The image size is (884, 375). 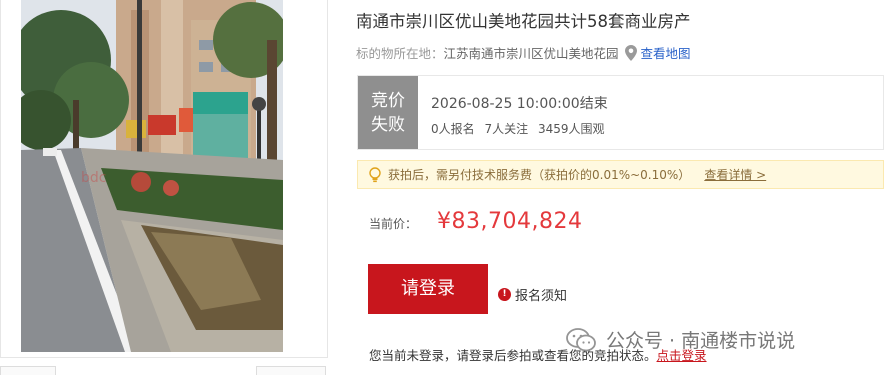 What do you see at coordinates (701, 341) in the screenshot?
I see `watermark-text: 公众号 · 南通楼市说说` at bounding box center [701, 341].